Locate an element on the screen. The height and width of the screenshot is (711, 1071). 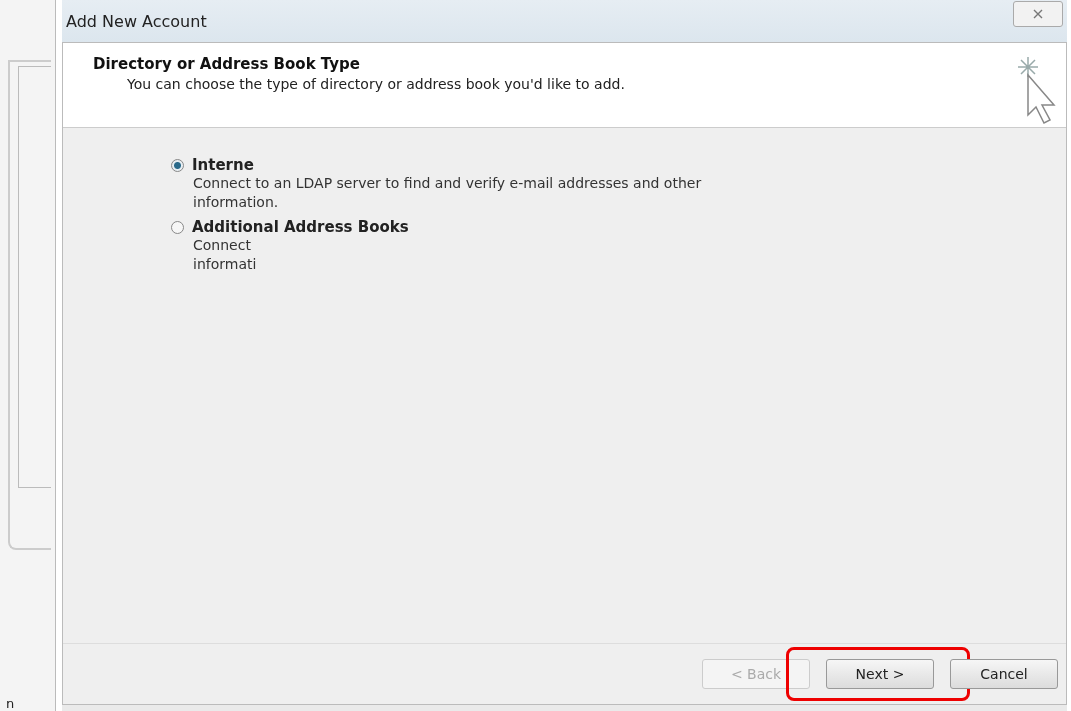
option-description: Connect to an LDAP server to find and verify e-mail addresses and other information. is located at coordinates (448, 193).